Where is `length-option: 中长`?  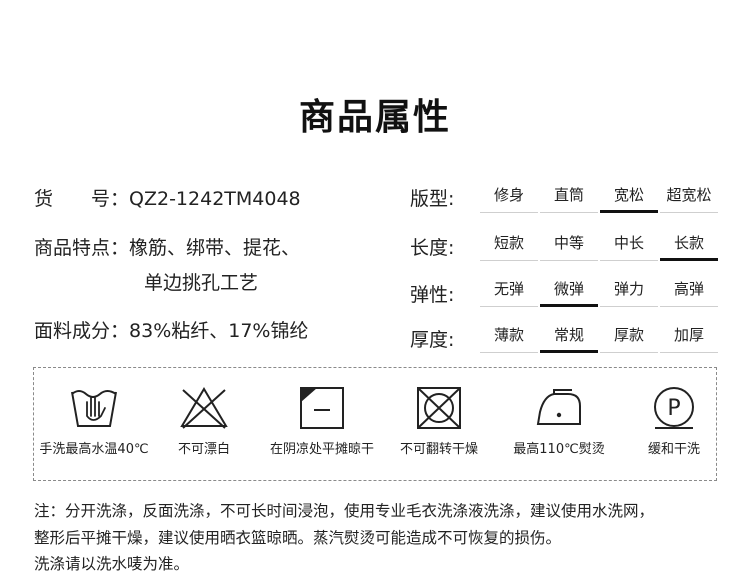
length-option: 中长 is located at coordinates (629, 244).